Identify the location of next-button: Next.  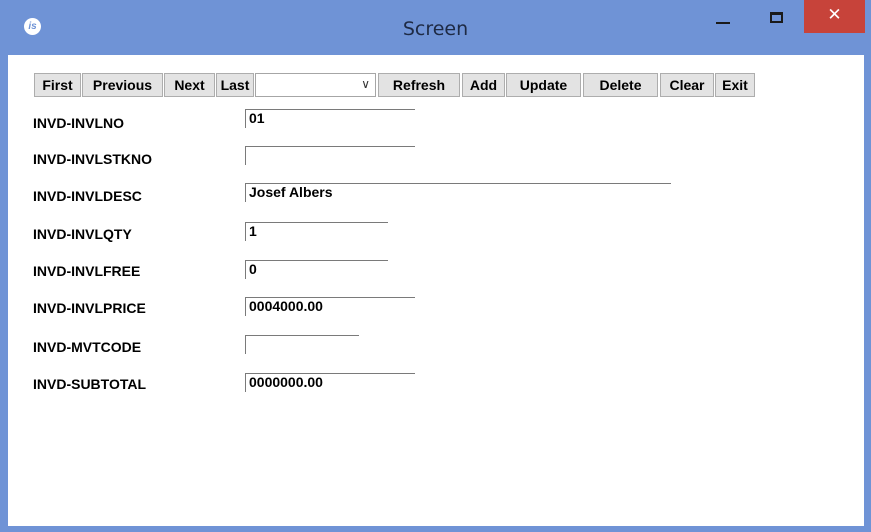
(189, 85).